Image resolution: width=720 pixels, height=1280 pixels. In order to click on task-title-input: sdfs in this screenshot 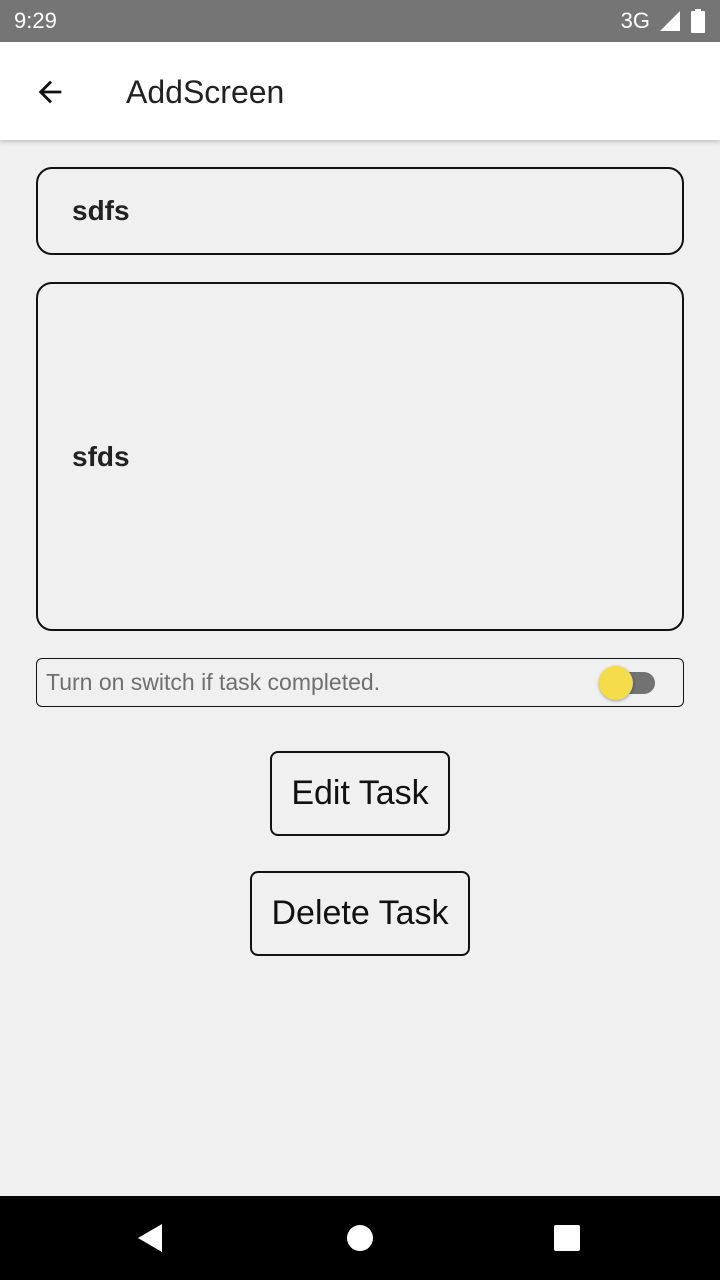, I will do `click(360, 211)`.